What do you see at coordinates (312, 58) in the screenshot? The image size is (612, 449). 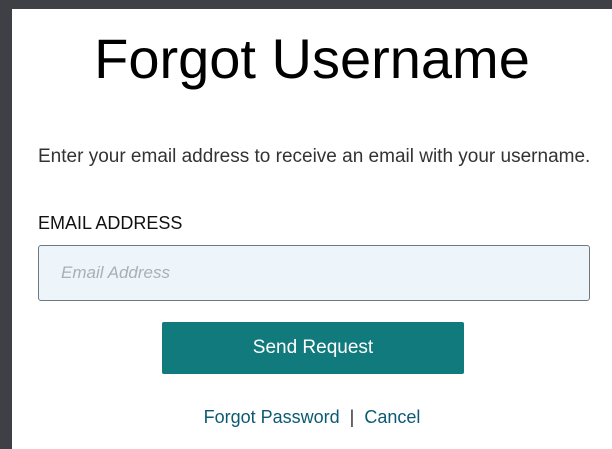 I see `page-title: Forgot Username` at bounding box center [312, 58].